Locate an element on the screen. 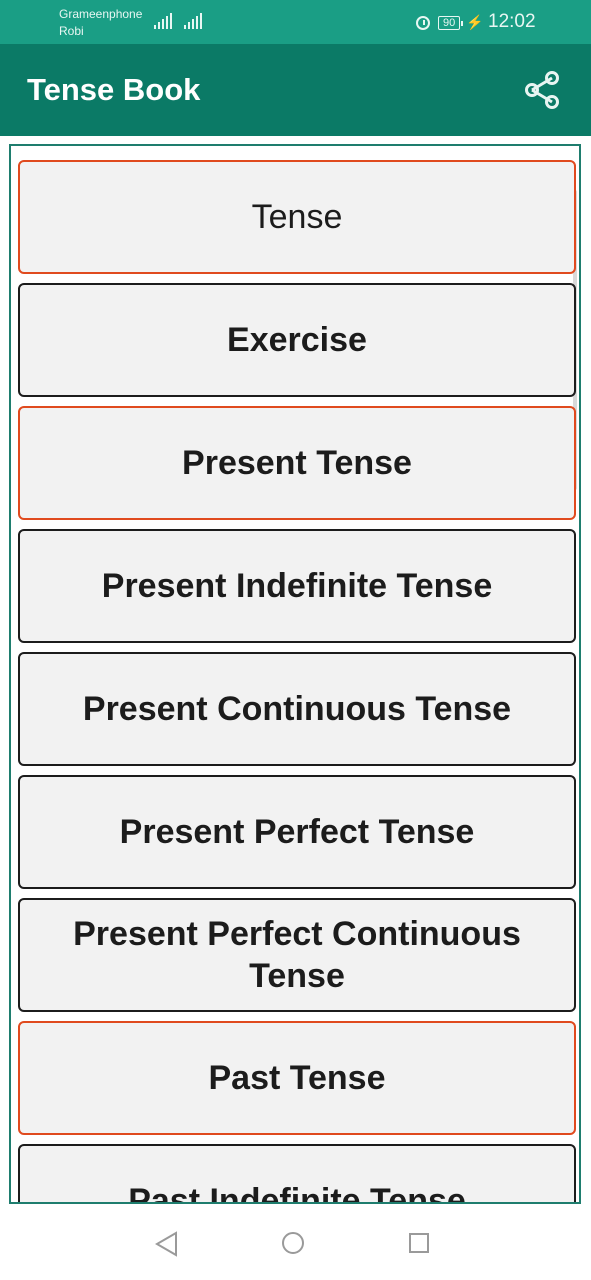  signal-icons is located at coordinates (178, 20).